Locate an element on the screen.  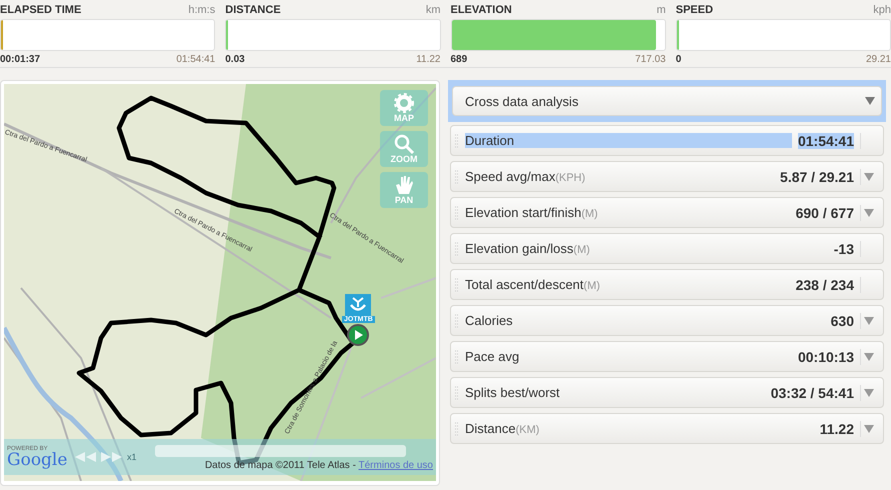
meter-total: 29.21 is located at coordinates (878, 59).